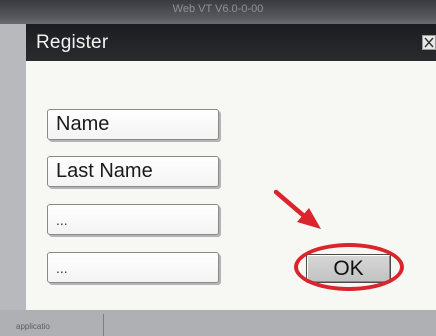 The width and height of the screenshot is (436, 336). Describe the element at coordinates (429, 42) in the screenshot. I see `close-icon` at that location.